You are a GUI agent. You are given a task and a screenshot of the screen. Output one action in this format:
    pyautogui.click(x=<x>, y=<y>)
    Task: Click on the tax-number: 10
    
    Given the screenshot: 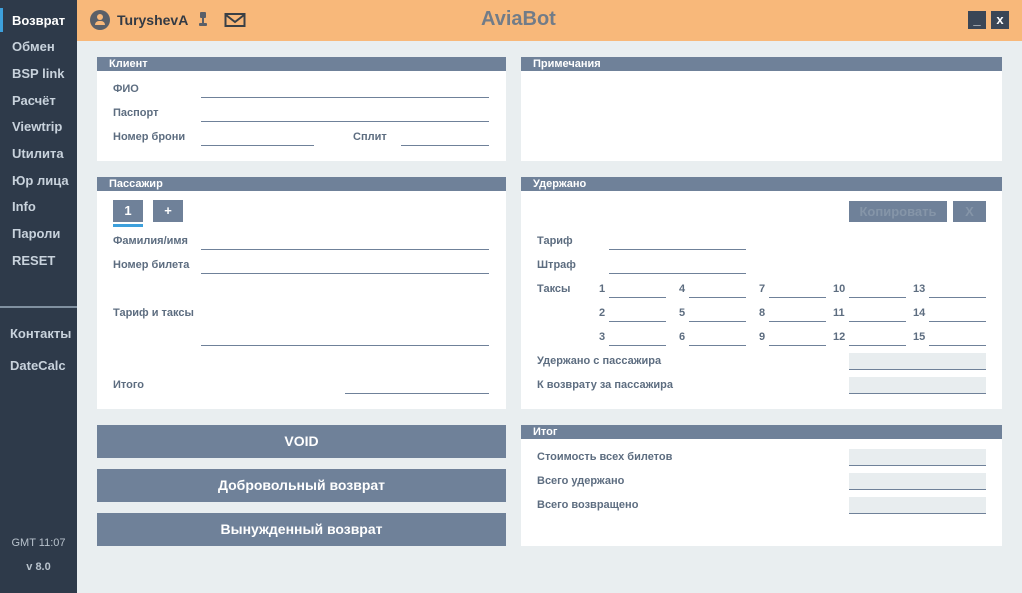 What is the action you would take?
    pyautogui.click(x=839, y=289)
    